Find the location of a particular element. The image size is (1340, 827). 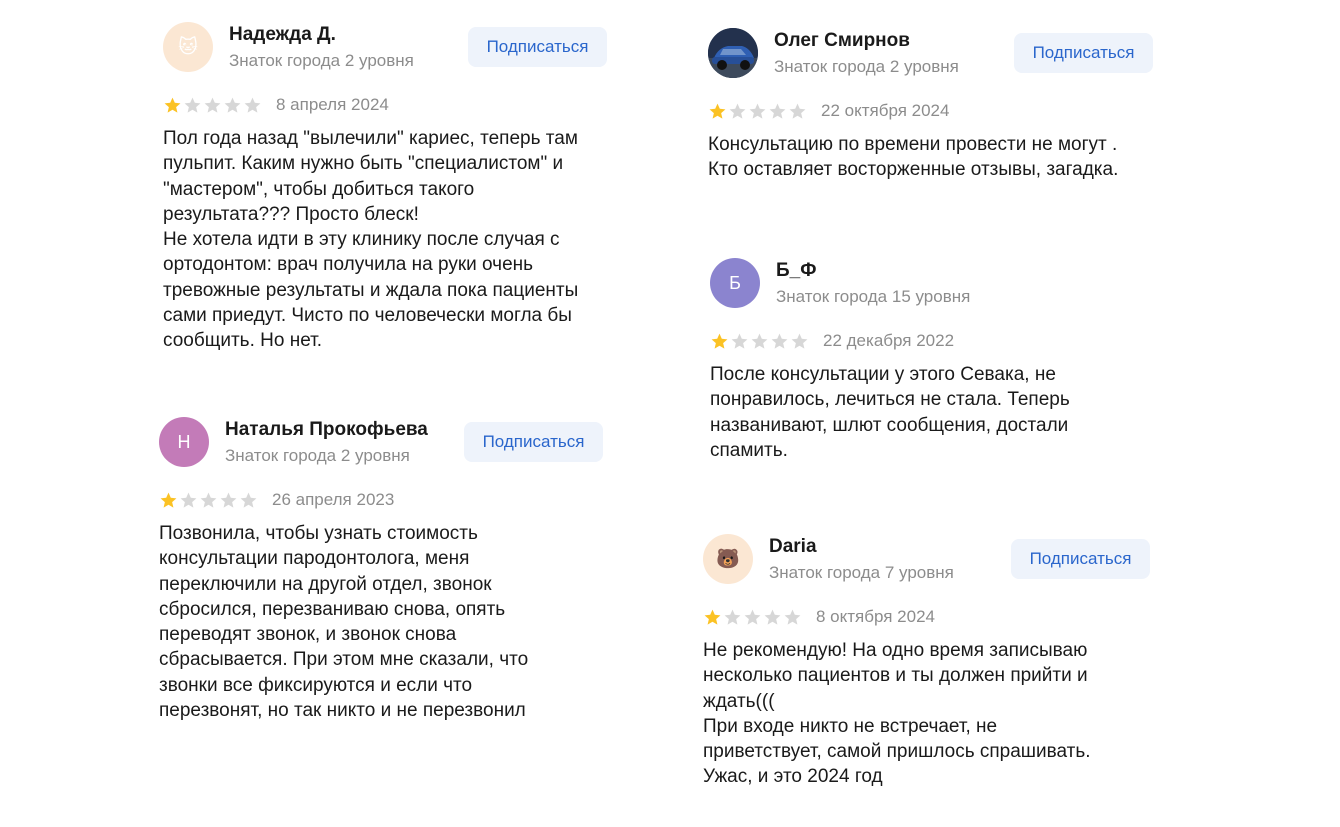

author-info: Б_Ф Знаток города 15 уровня is located at coordinates (873, 283).